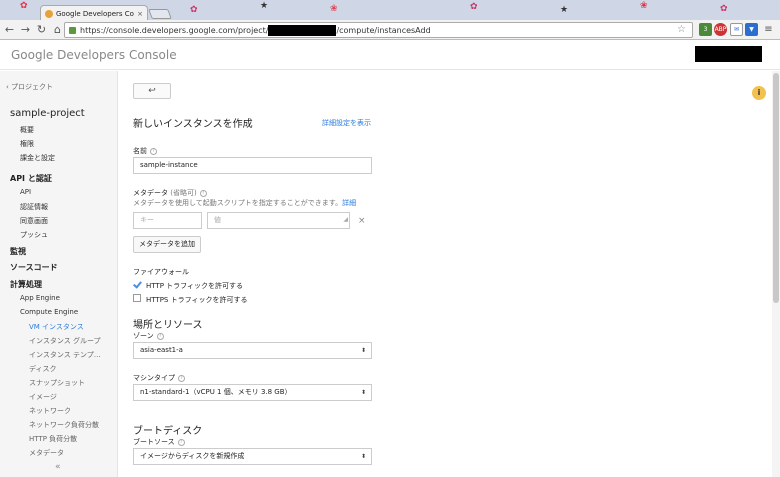 This screenshot has height=477, width=780. Describe the element at coordinates (278, 220) in the screenshot. I see `metadata-value-input: 値 ◢` at that location.